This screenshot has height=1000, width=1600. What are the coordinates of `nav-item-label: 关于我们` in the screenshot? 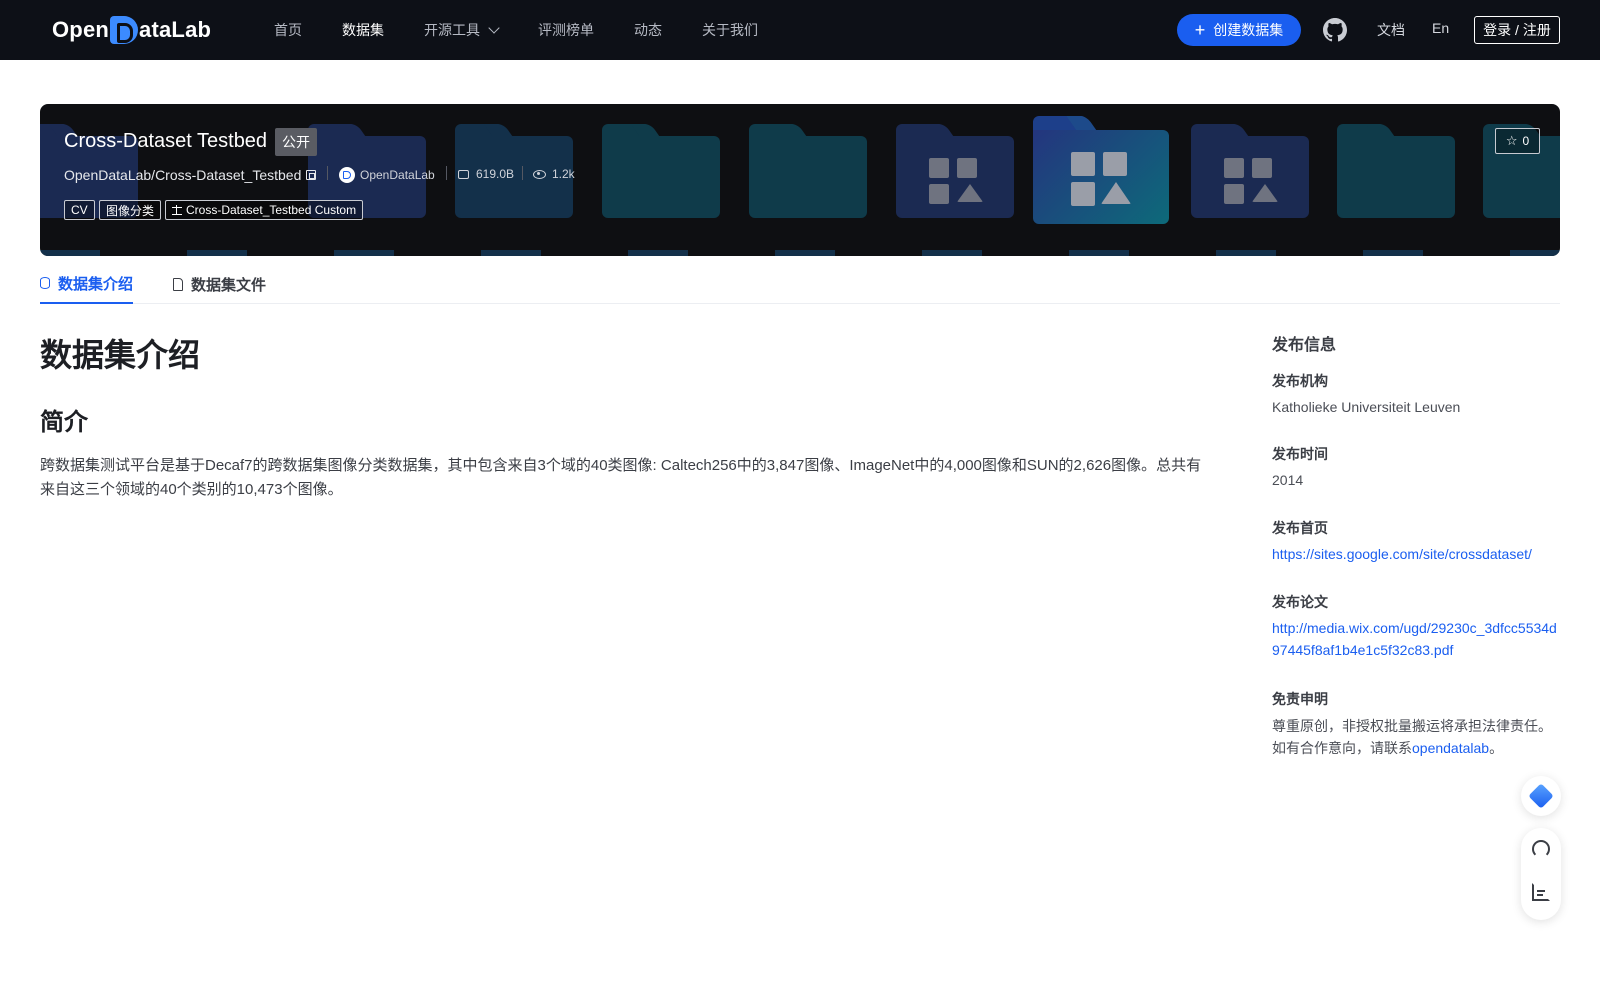 It's located at (730, 30).